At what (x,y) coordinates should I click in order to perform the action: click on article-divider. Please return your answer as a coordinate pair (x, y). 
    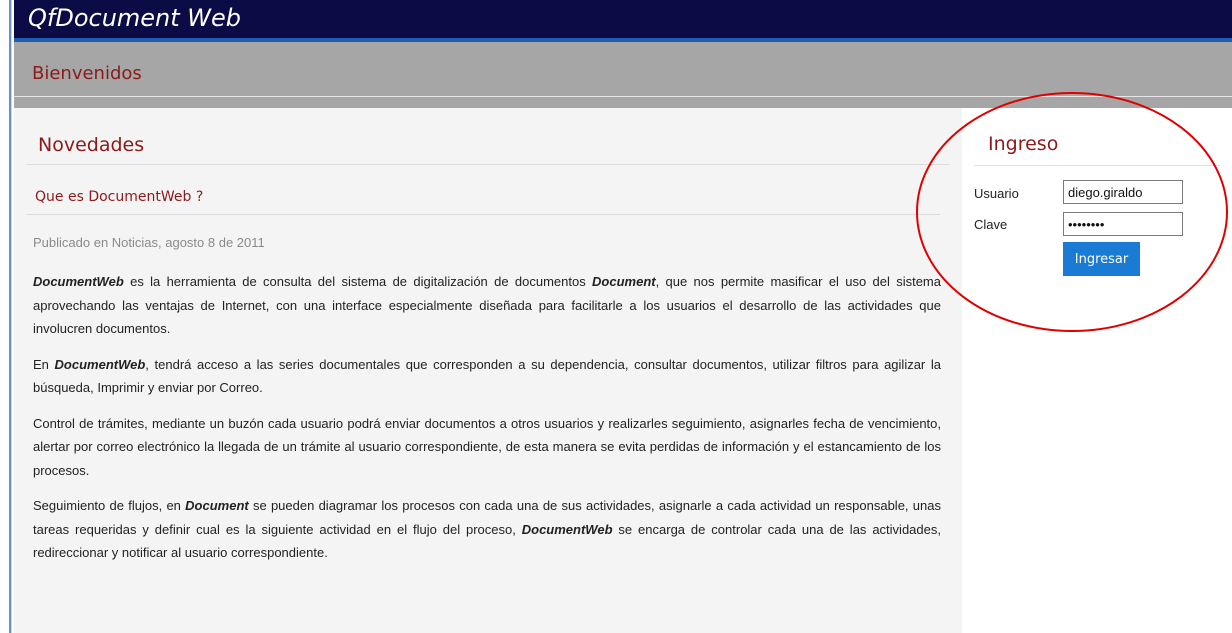
    Looking at the image, I should click on (483, 214).